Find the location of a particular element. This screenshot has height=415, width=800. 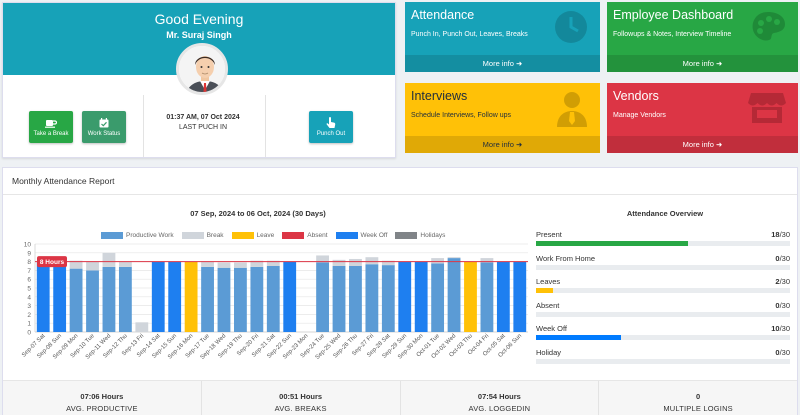

threshold-label: 8 Hours is located at coordinates (52, 262).